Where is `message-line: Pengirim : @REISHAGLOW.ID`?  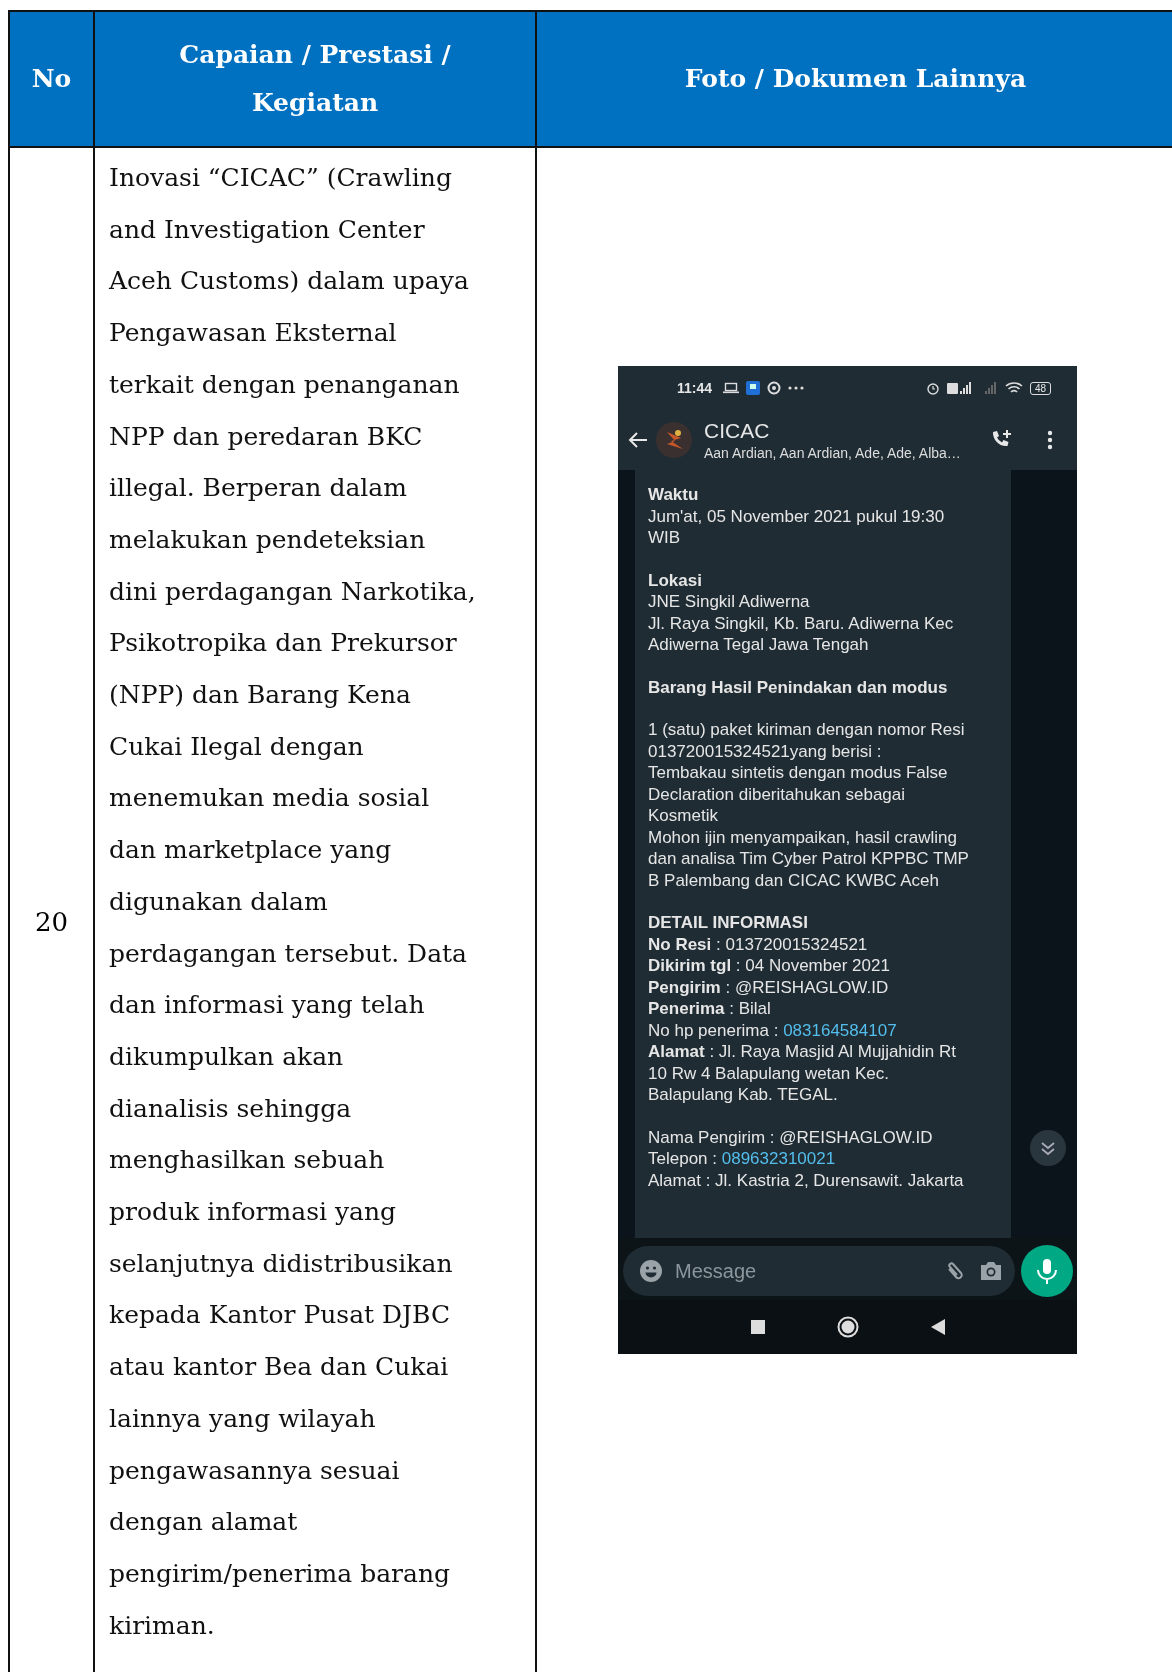 message-line: Pengirim : @REISHAGLOW.ID is located at coordinates (769, 987).